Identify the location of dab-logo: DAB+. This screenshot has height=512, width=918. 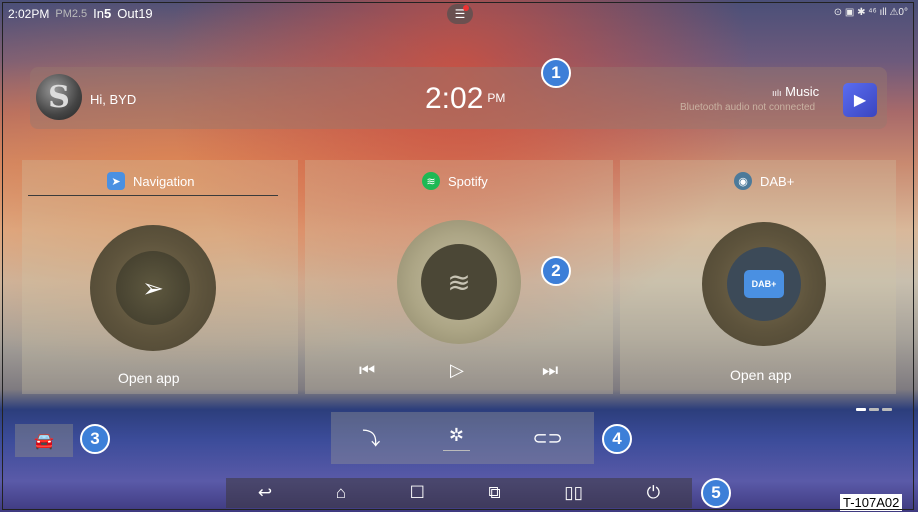
(764, 284).